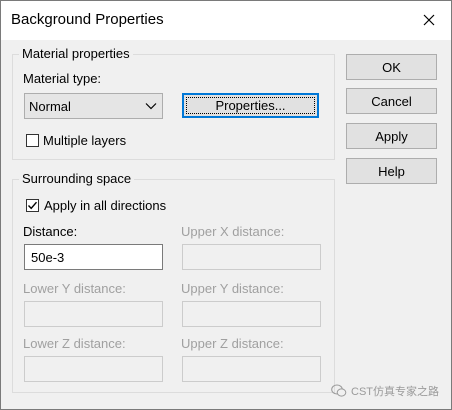 The width and height of the screenshot is (452, 410). Describe the element at coordinates (93, 369) in the screenshot. I see `lower-z-distance-input` at that location.